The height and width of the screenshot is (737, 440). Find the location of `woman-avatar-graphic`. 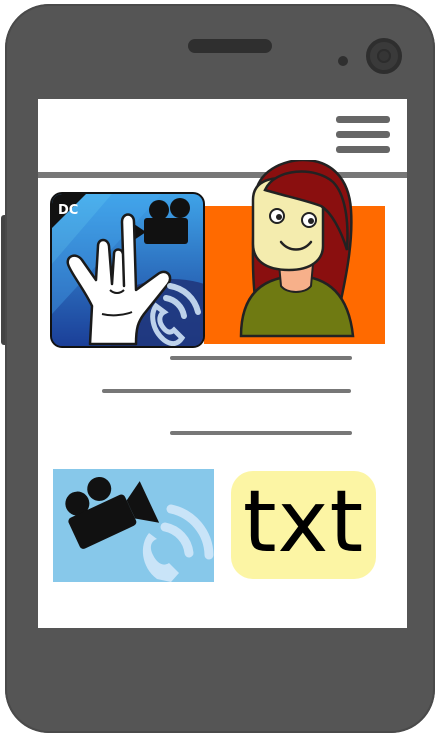

woman-avatar-graphic is located at coordinates (297, 248).